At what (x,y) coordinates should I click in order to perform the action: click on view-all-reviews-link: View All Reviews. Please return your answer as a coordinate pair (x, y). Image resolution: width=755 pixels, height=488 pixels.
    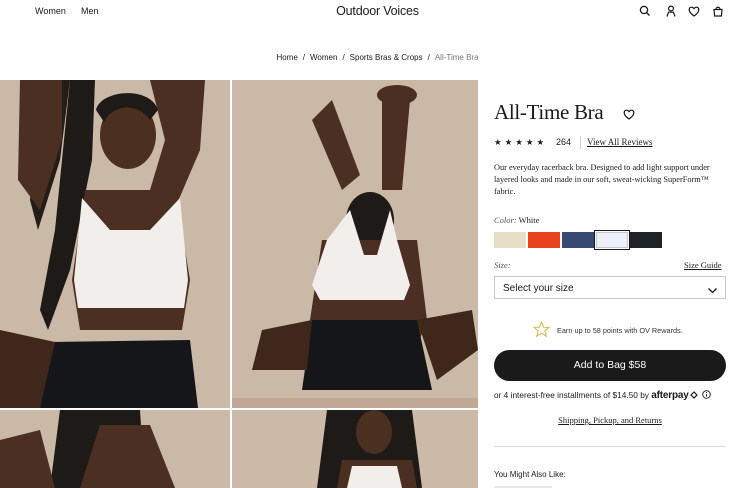
    Looking at the image, I should click on (619, 142).